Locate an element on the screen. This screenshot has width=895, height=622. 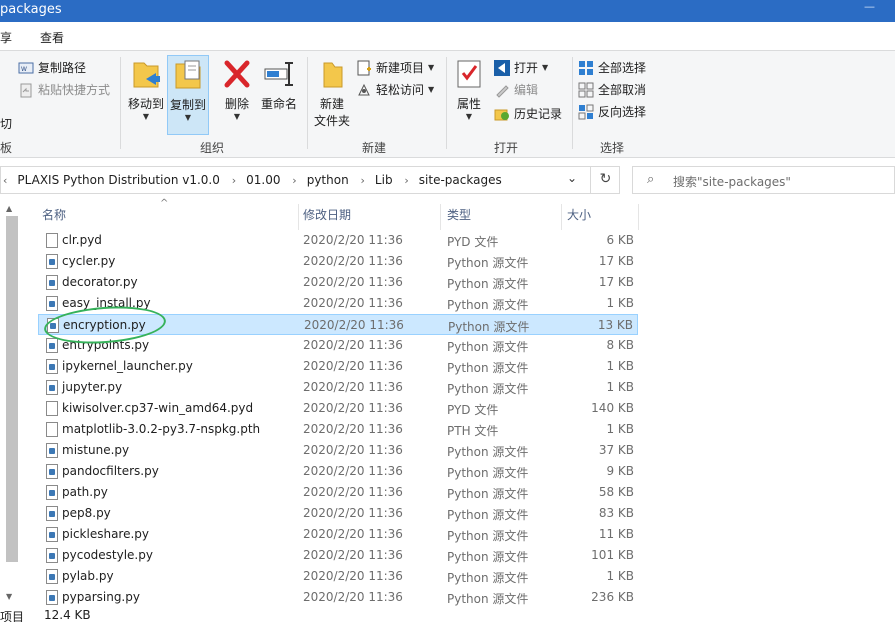
easy-access-button: 轻松访问 ▼ is located at coordinates (395, 89).